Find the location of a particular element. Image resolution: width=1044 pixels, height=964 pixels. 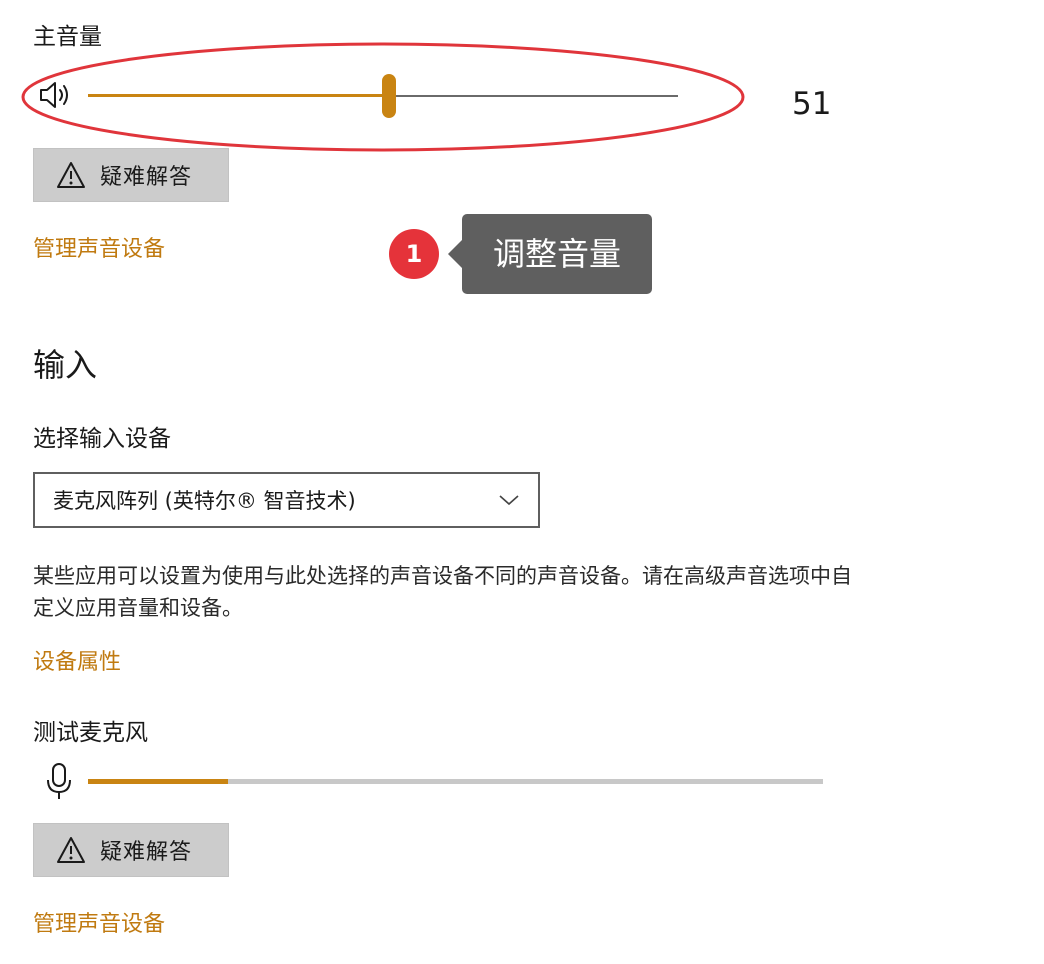

volume-thumb is located at coordinates (389, 96).